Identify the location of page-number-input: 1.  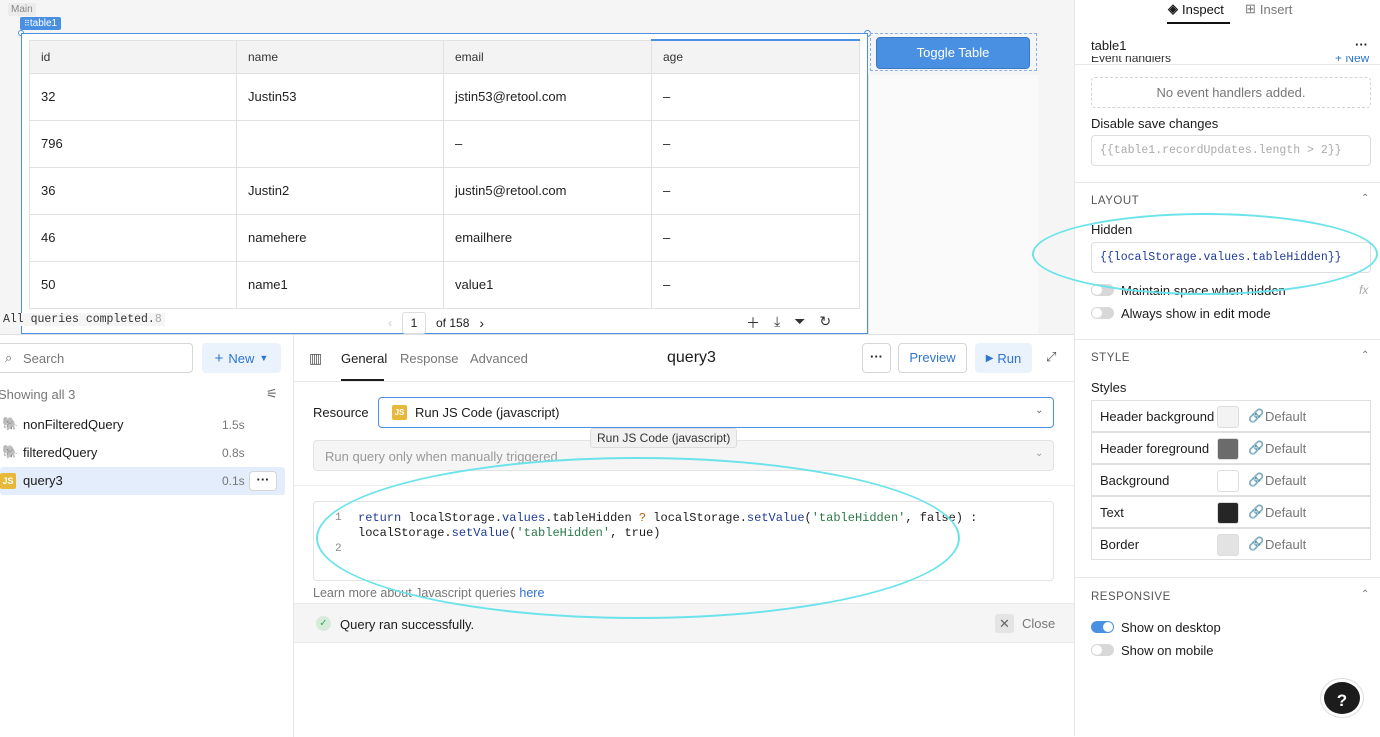
(414, 323).